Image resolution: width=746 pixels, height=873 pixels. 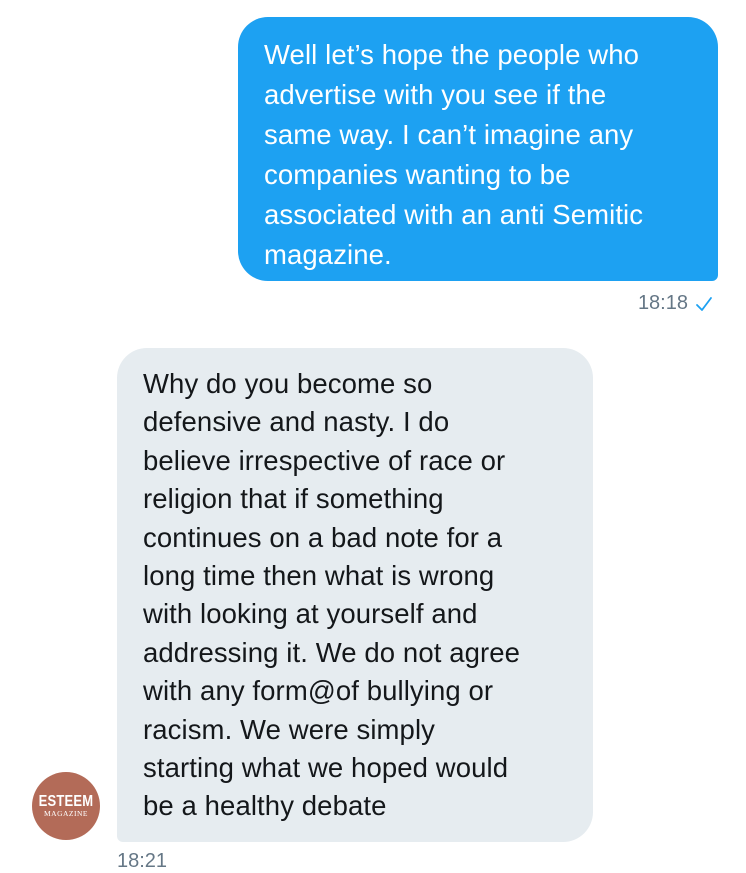 What do you see at coordinates (66, 813) in the screenshot?
I see `avatar-logo-line2: MAGAZINE` at bounding box center [66, 813].